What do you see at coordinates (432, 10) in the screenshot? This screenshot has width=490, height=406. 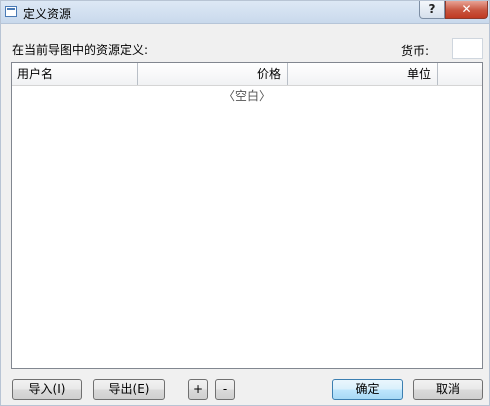 I see `help-button: ?` at bounding box center [432, 10].